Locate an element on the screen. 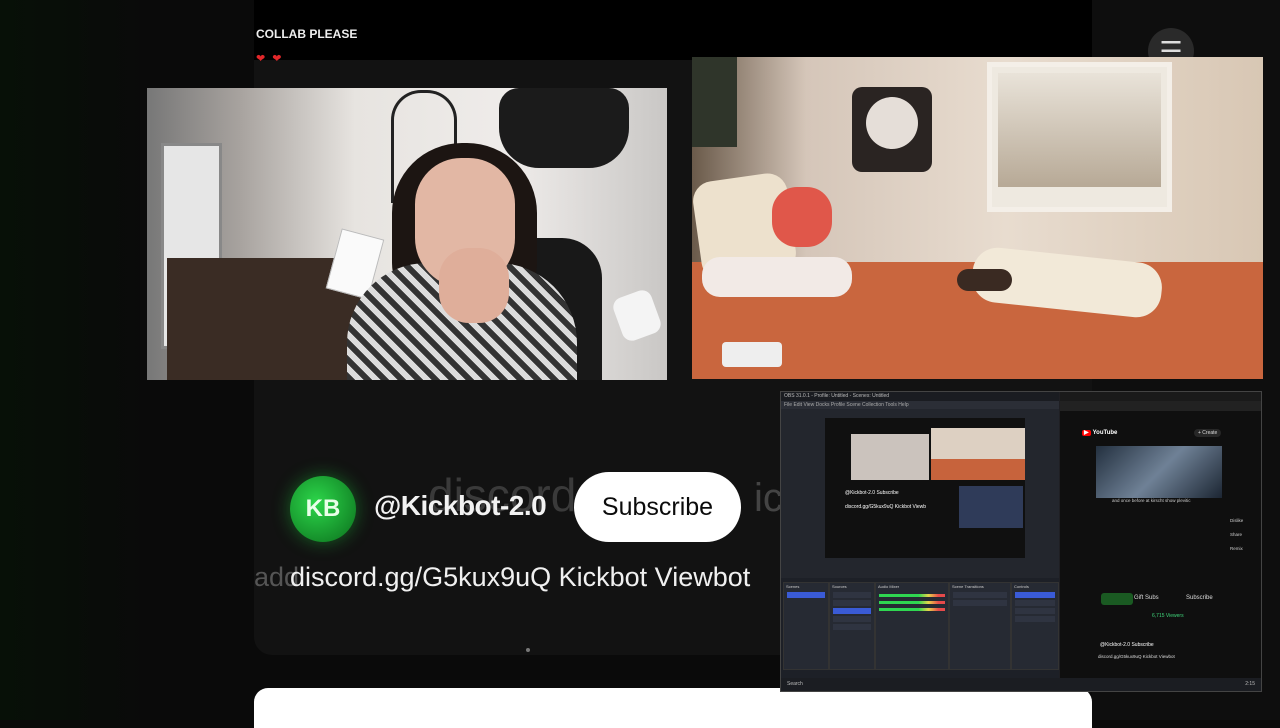 This screenshot has height=728, width=1280. gift-subs: Gift Subs is located at coordinates (1146, 598).